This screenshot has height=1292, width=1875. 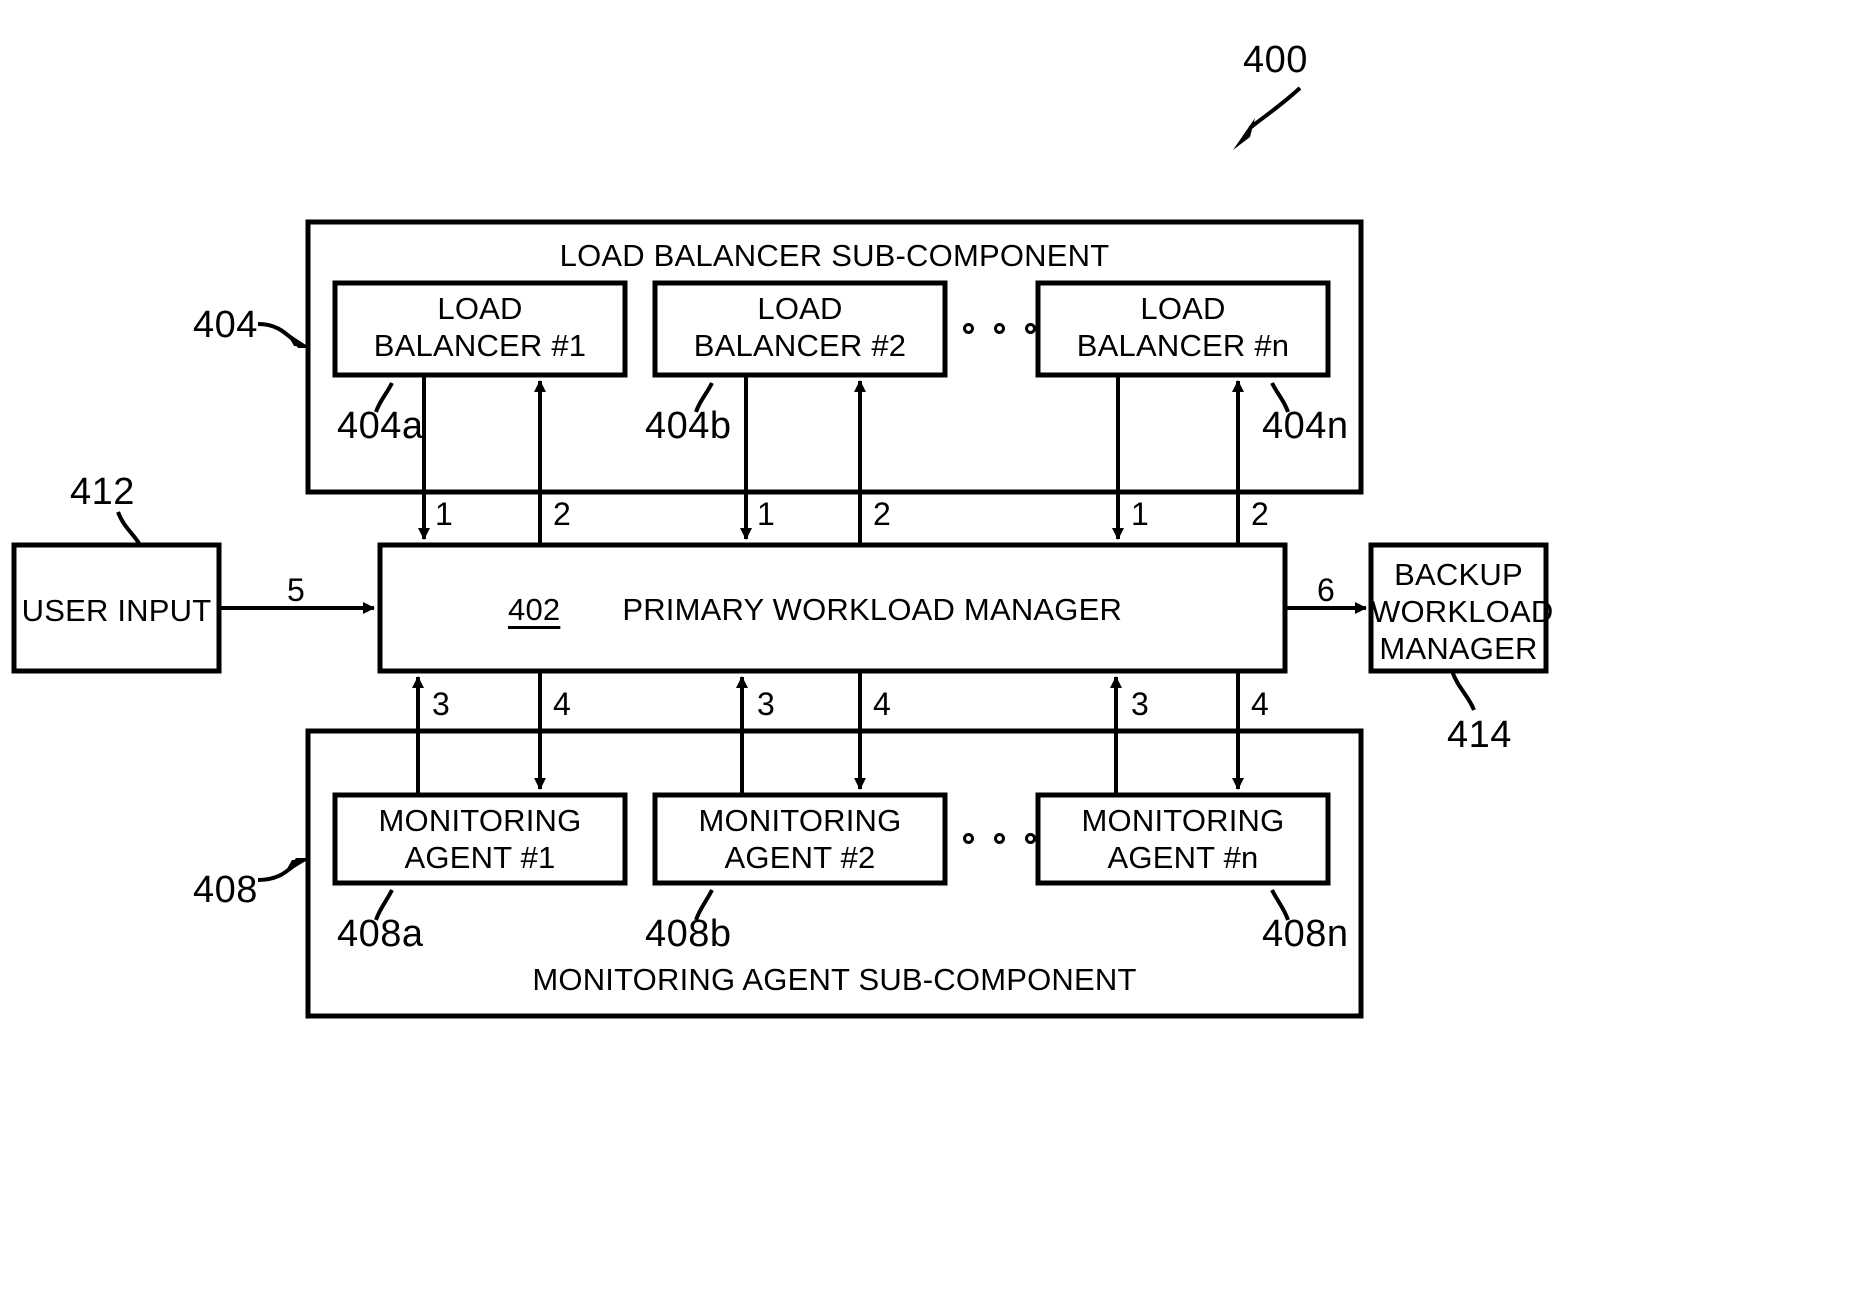 I want to click on ref-412-leader, so click(x=129, y=529).